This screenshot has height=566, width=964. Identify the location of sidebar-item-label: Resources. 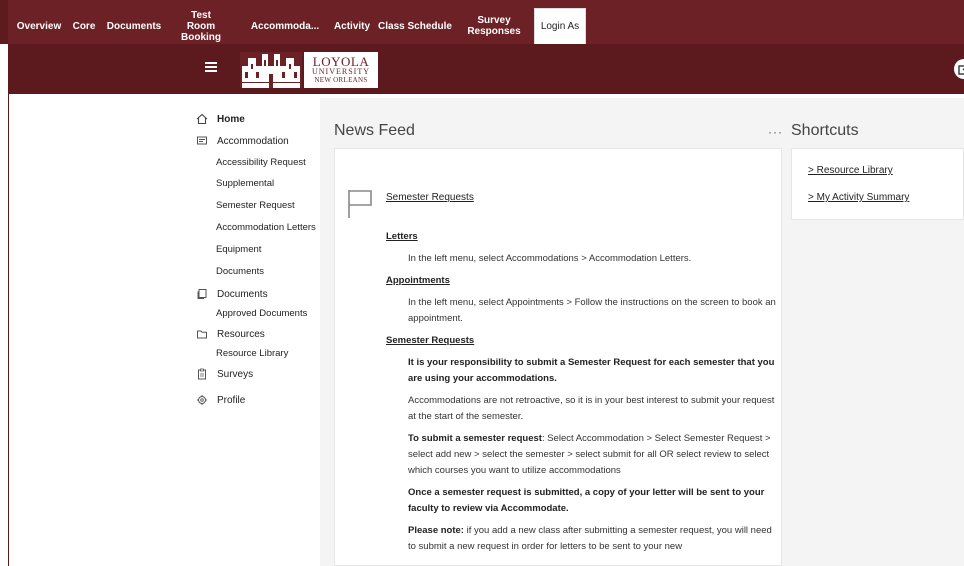
(241, 334).